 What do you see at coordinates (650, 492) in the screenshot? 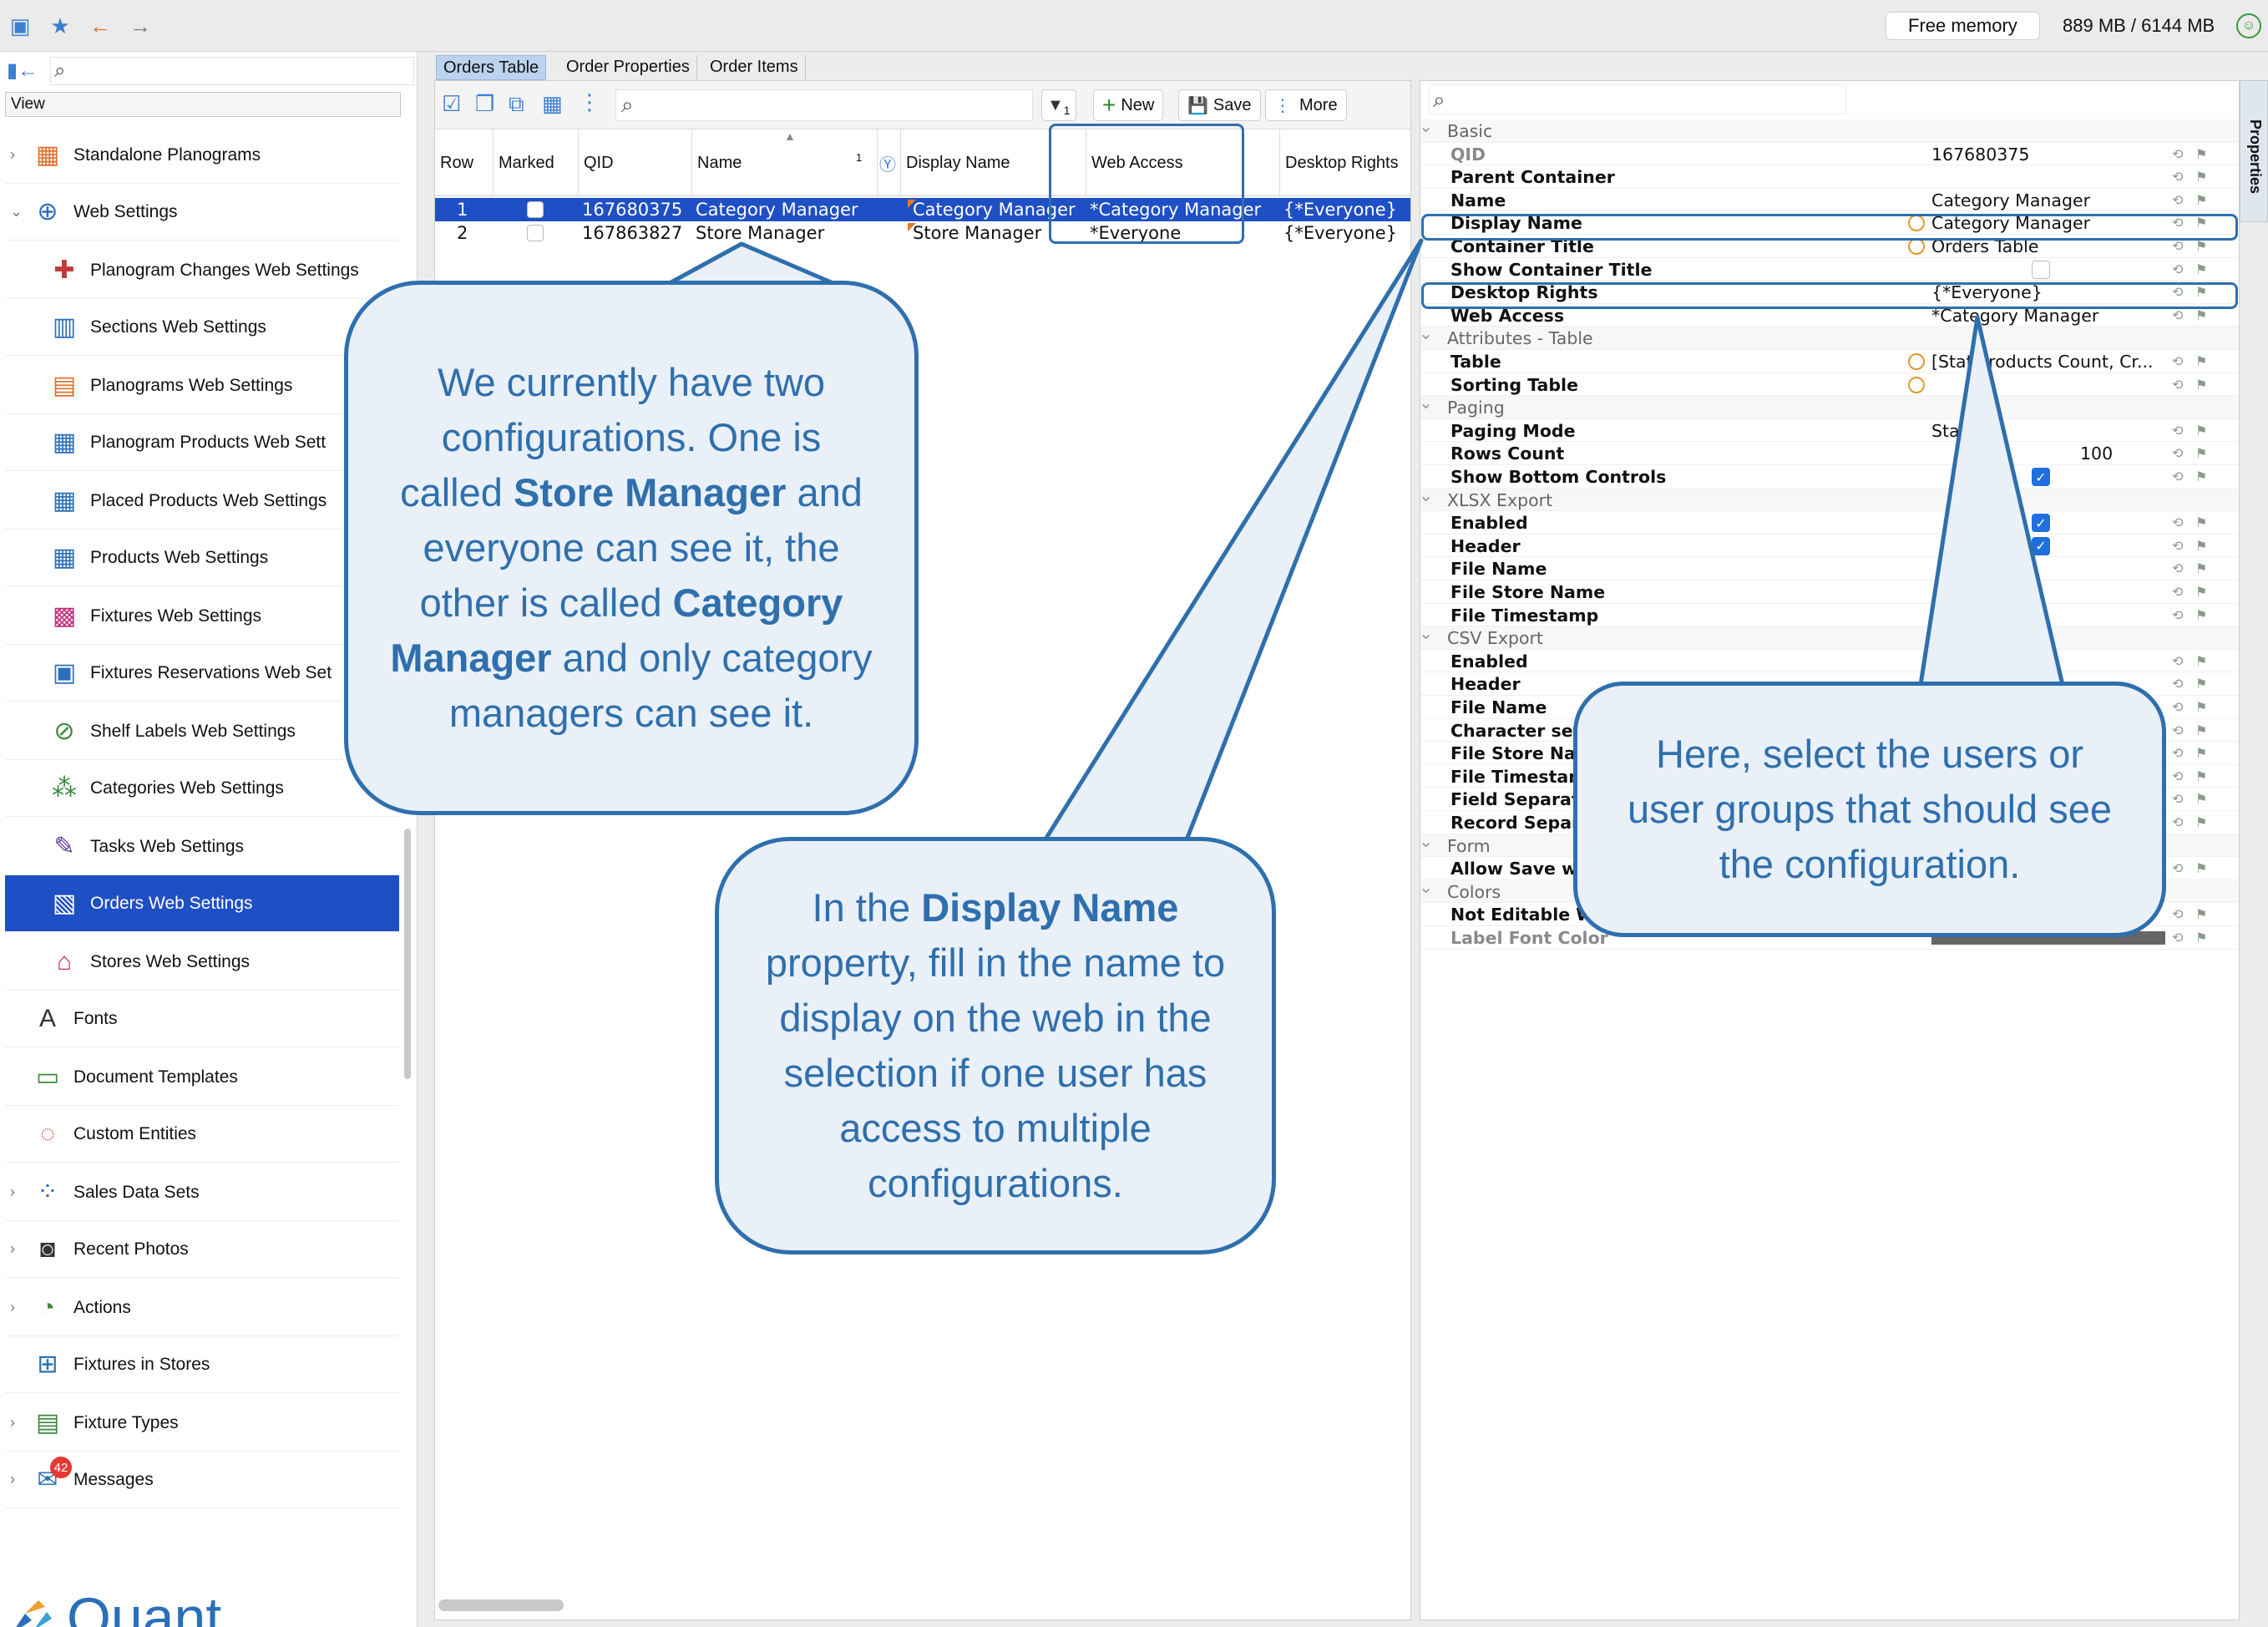
I see `callout-bold-text: Store Manager` at bounding box center [650, 492].